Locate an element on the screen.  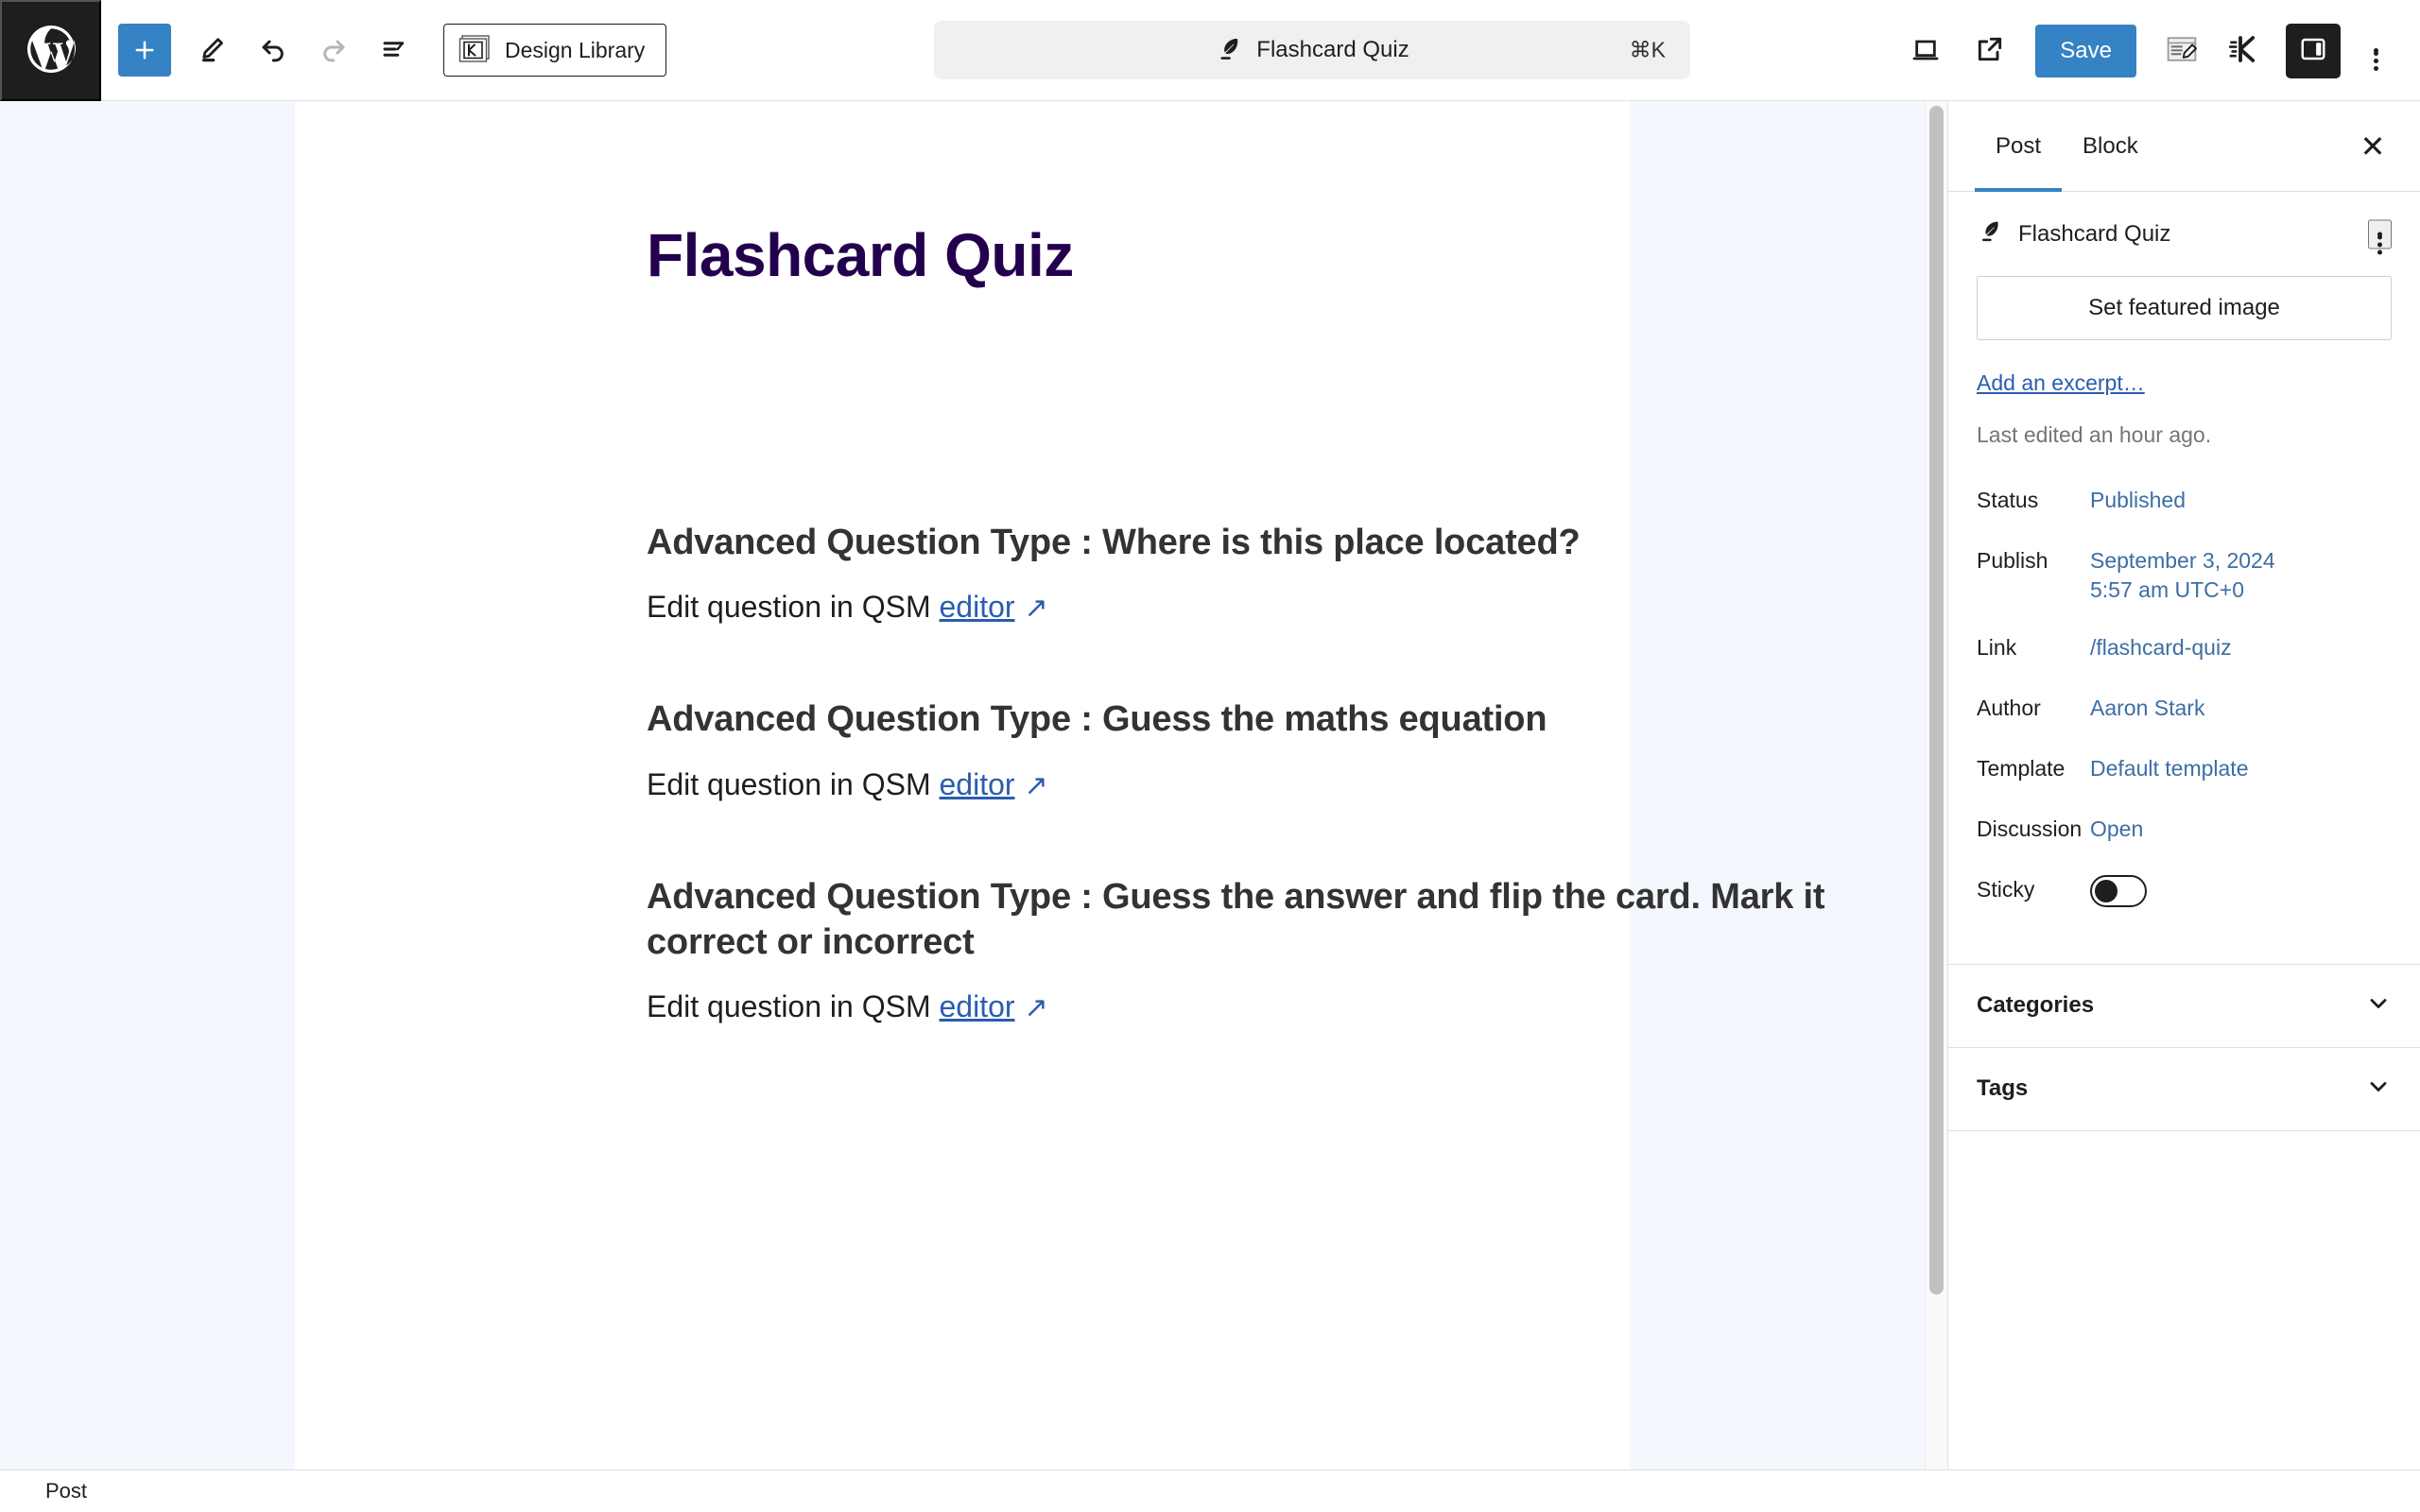
meta-row-link: Link /flashcard-quiz is located at coordinates (2184, 649).